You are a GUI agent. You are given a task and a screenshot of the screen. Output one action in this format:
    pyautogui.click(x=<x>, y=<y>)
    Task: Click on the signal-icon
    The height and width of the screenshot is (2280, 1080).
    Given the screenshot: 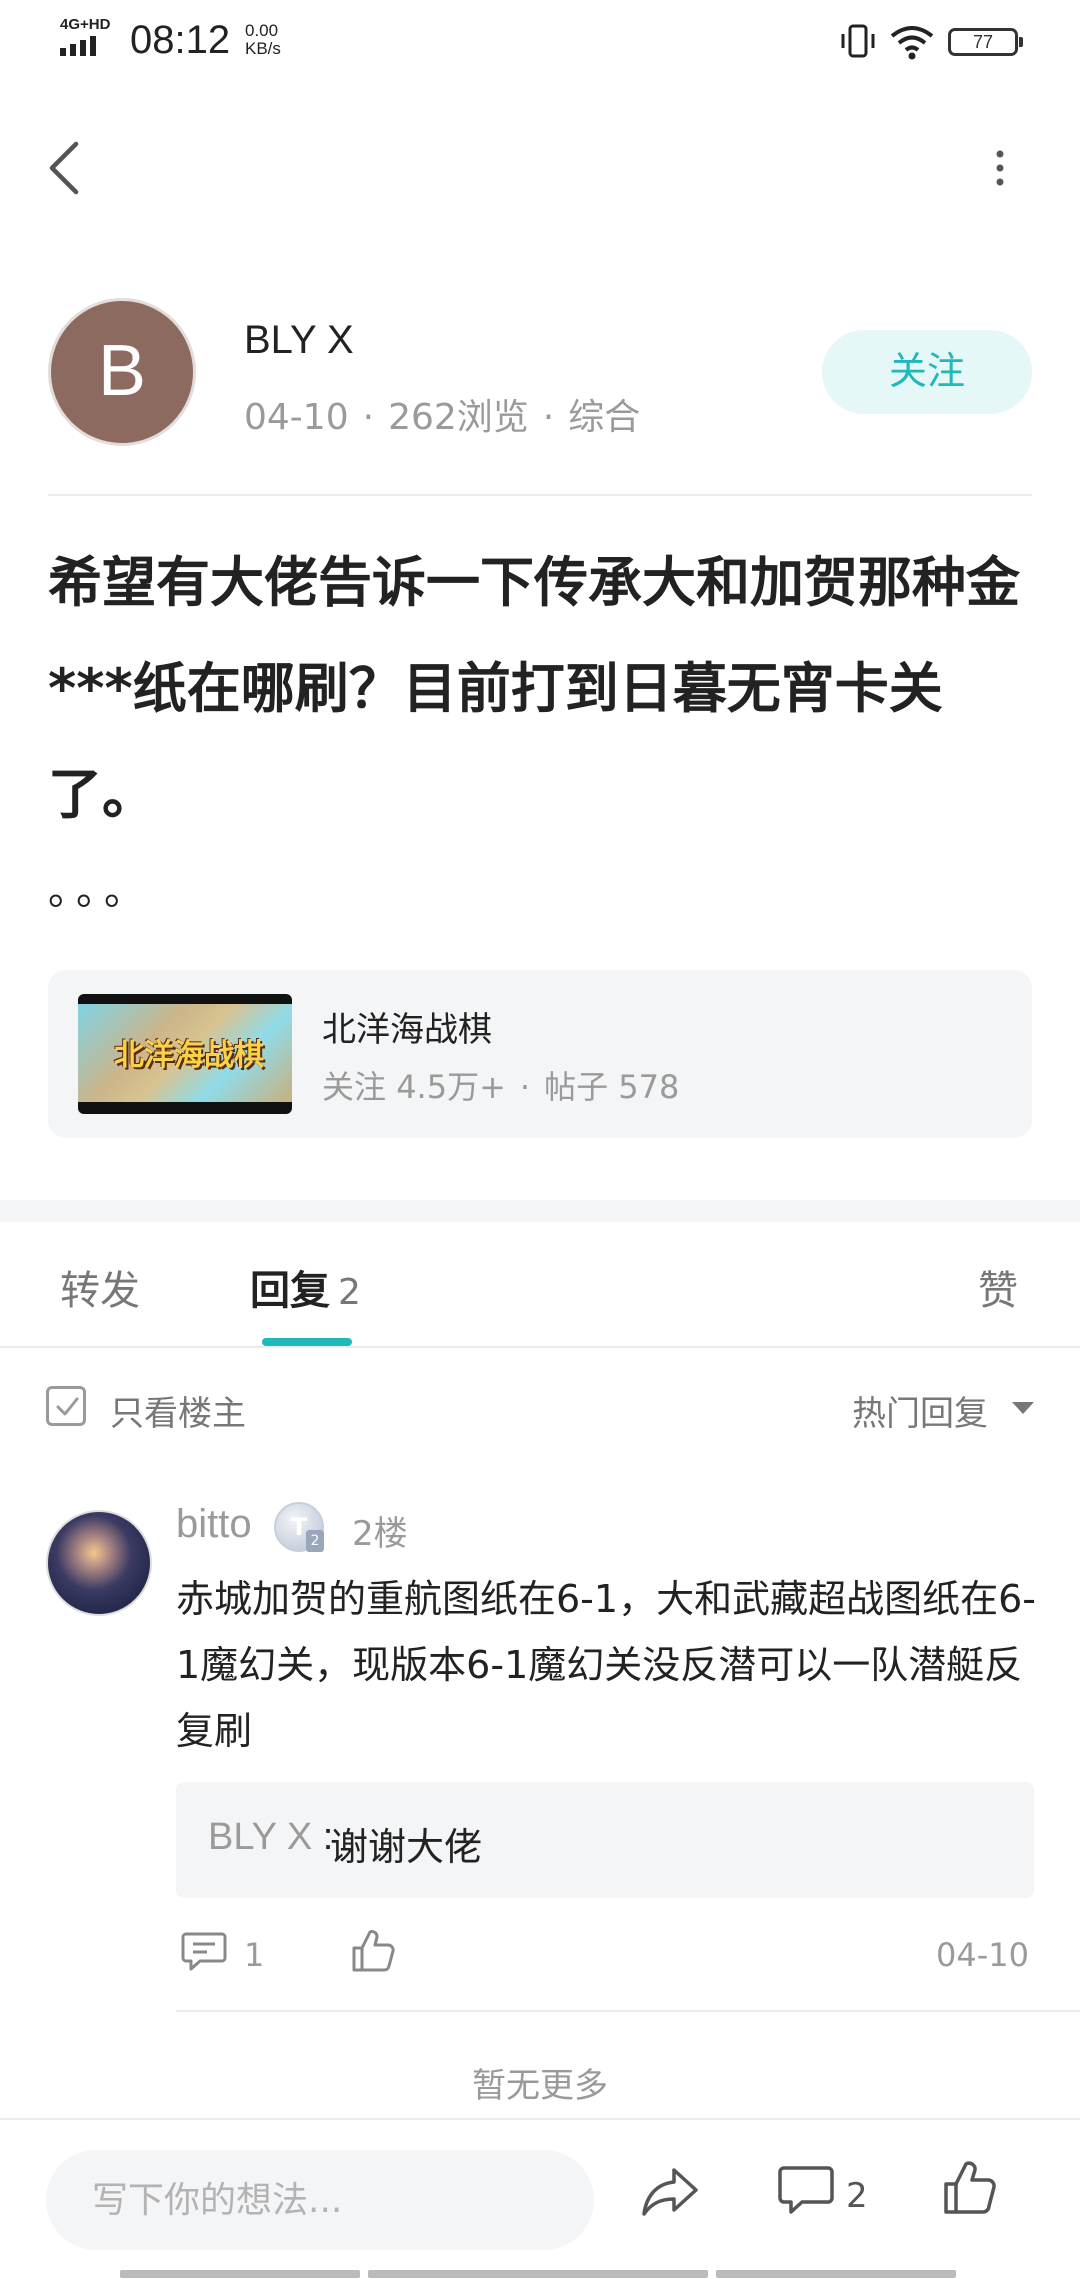 What is the action you would take?
    pyautogui.click(x=78, y=46)
    